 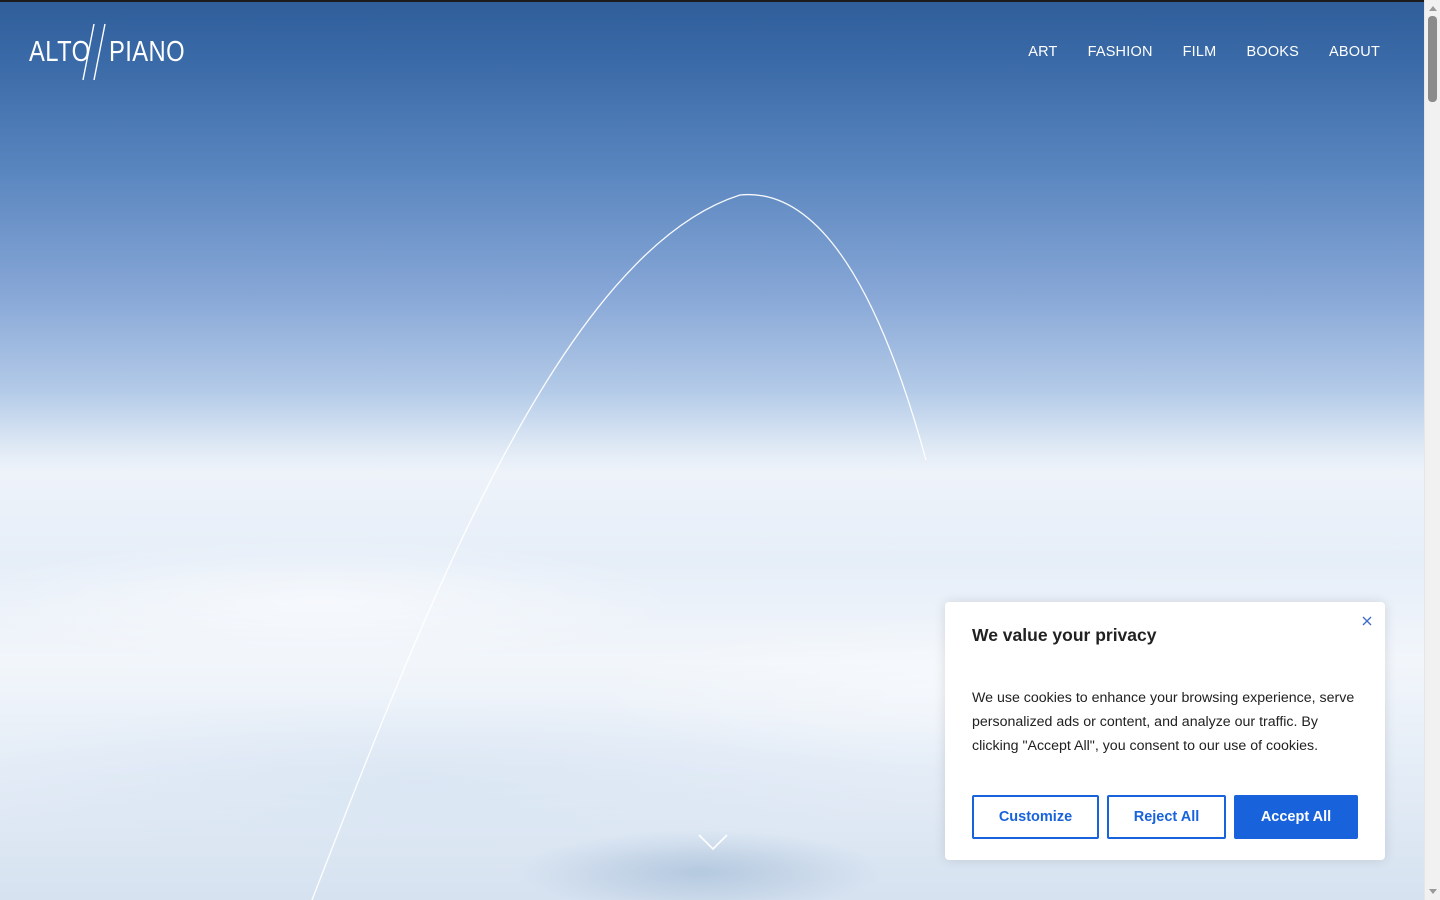 I want to click on nav-item-fashion: FASHION, so click(x=1120, y=52).